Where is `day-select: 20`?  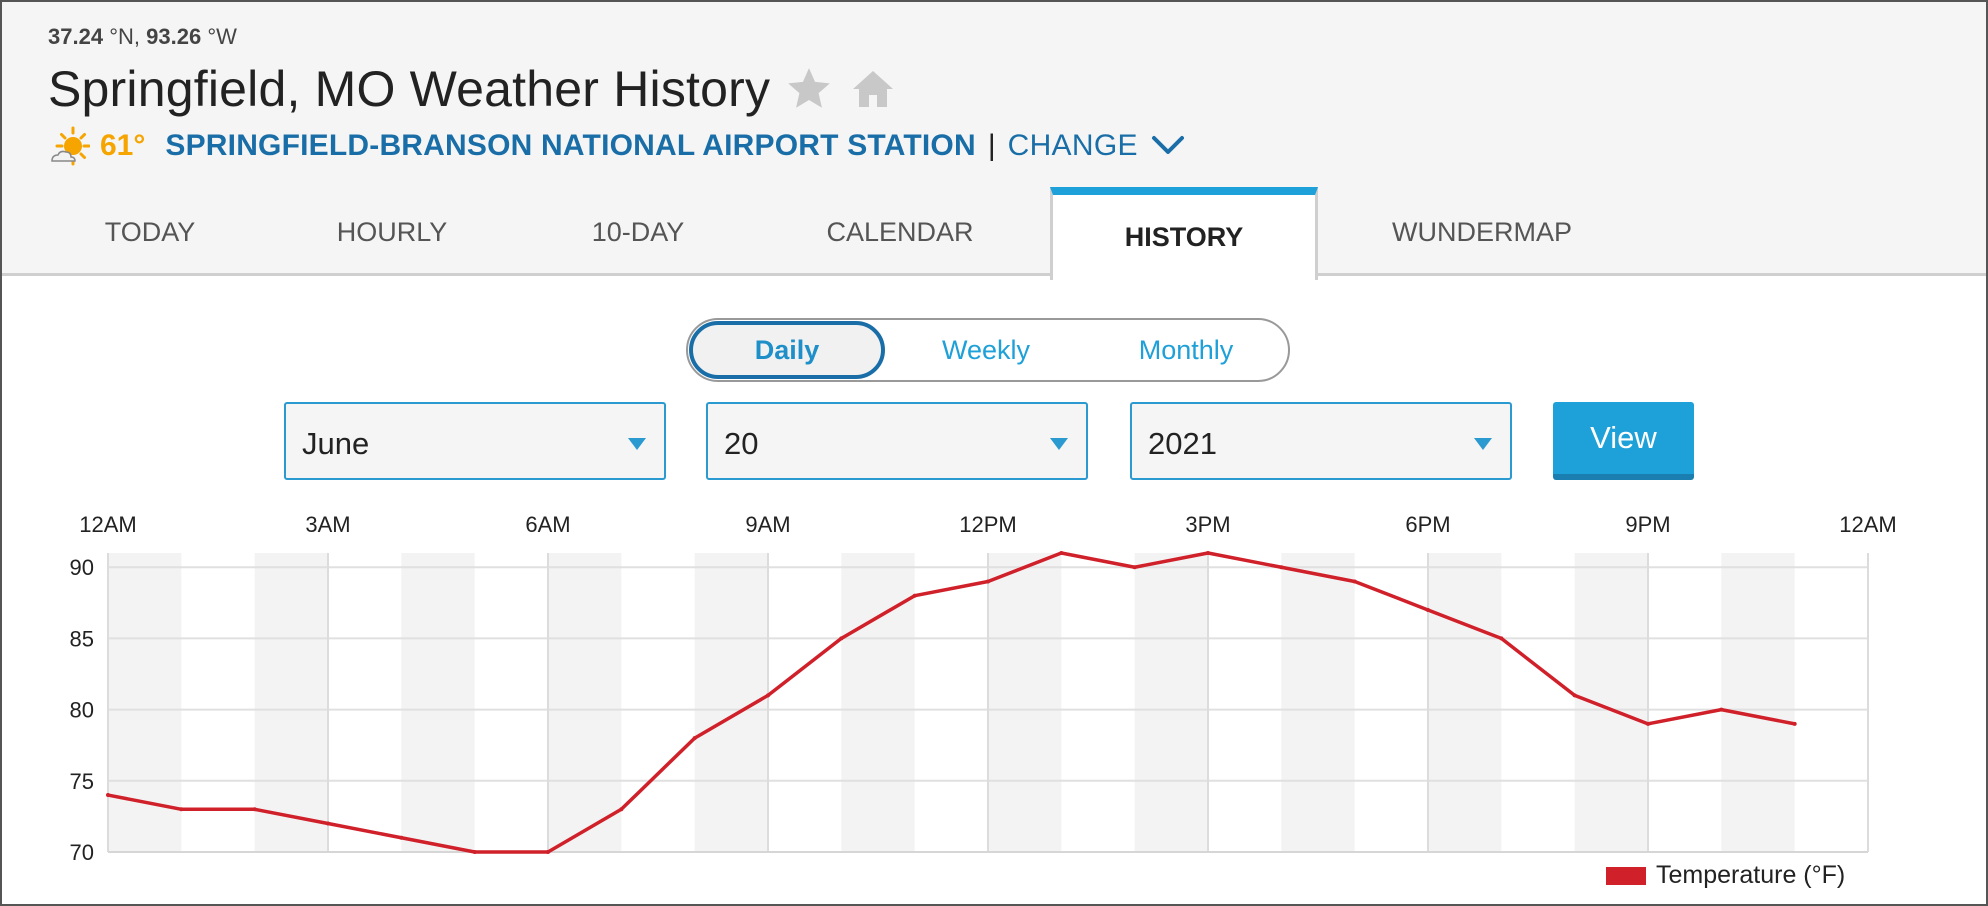 day-select: 20 is located at coordinates (897, 441).